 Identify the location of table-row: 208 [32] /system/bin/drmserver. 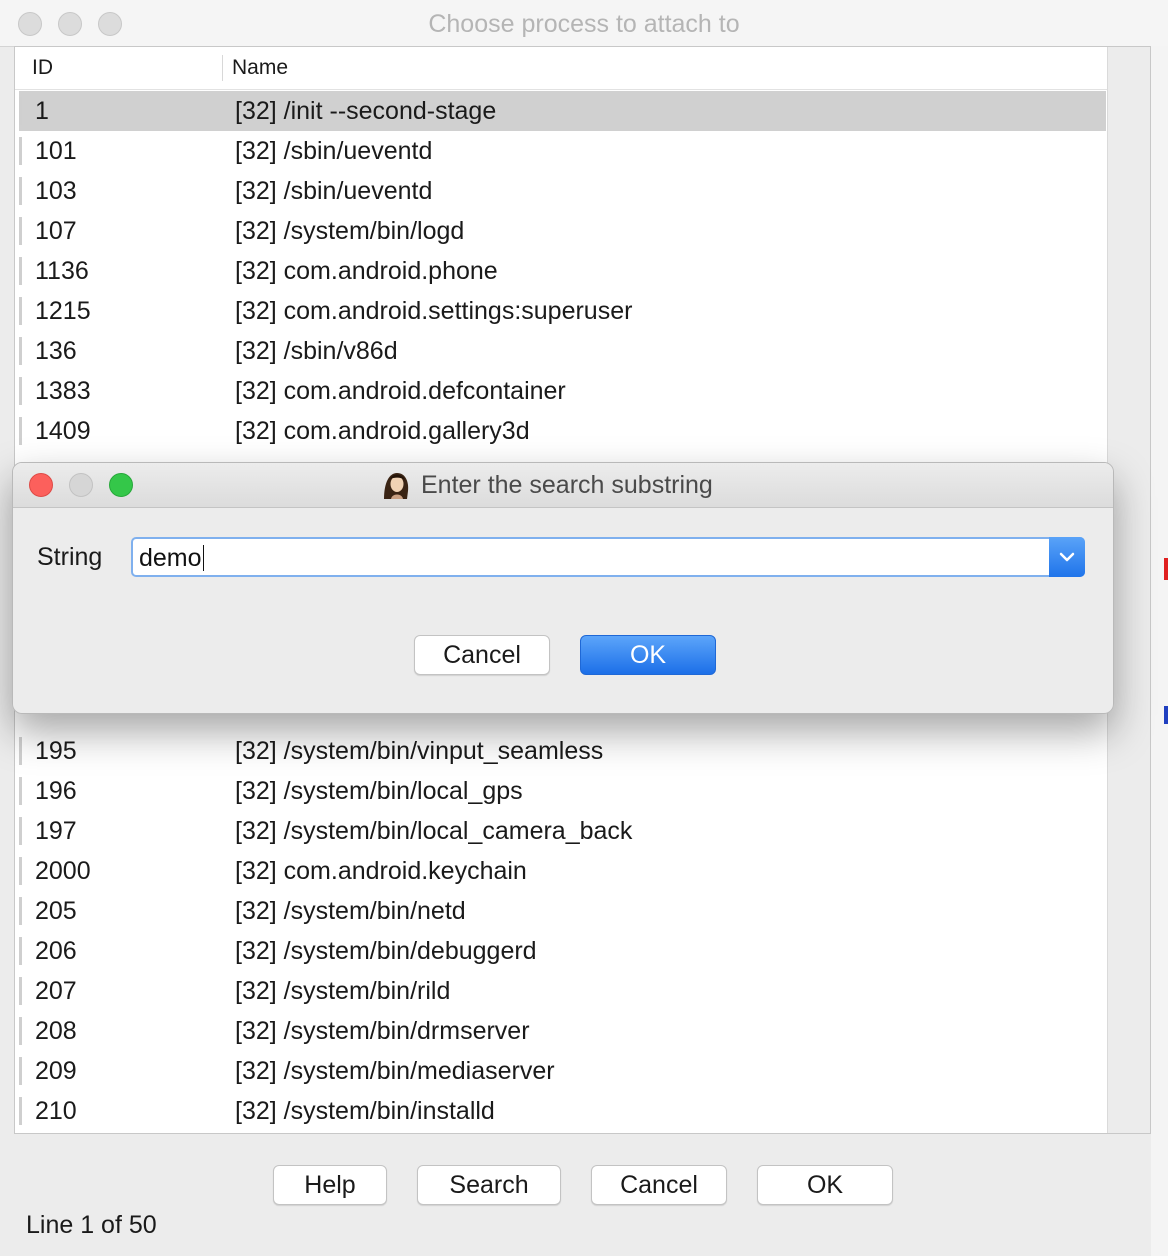
(562, 1031).